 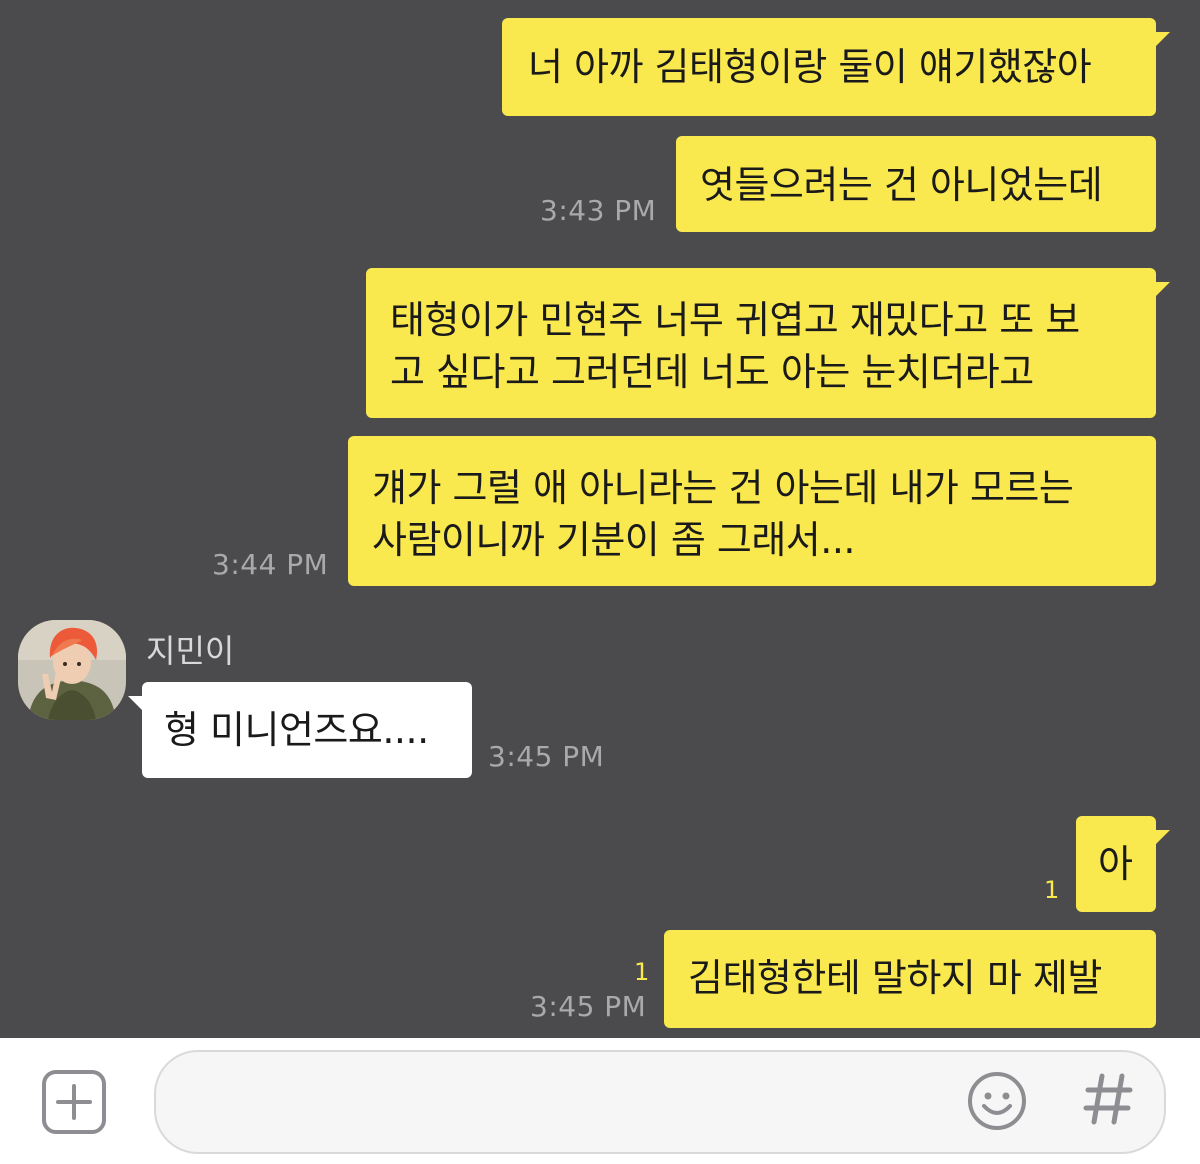 I want to click on message-composer, so click(x=600, y=1101).